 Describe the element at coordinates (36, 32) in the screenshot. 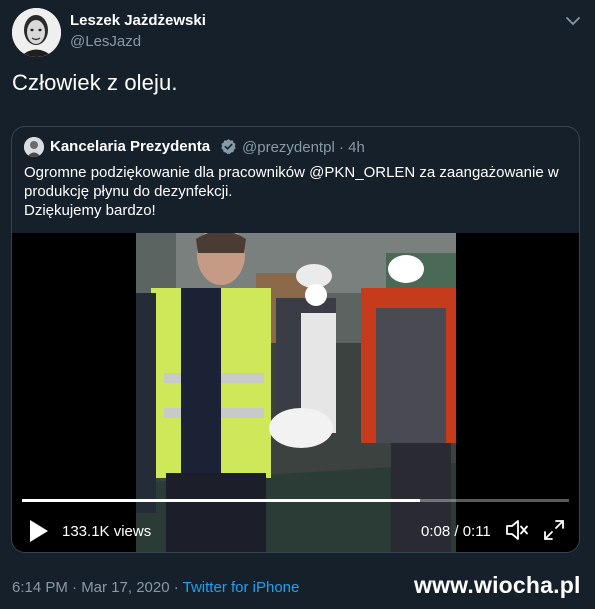

I see `author-avatar` at that location.